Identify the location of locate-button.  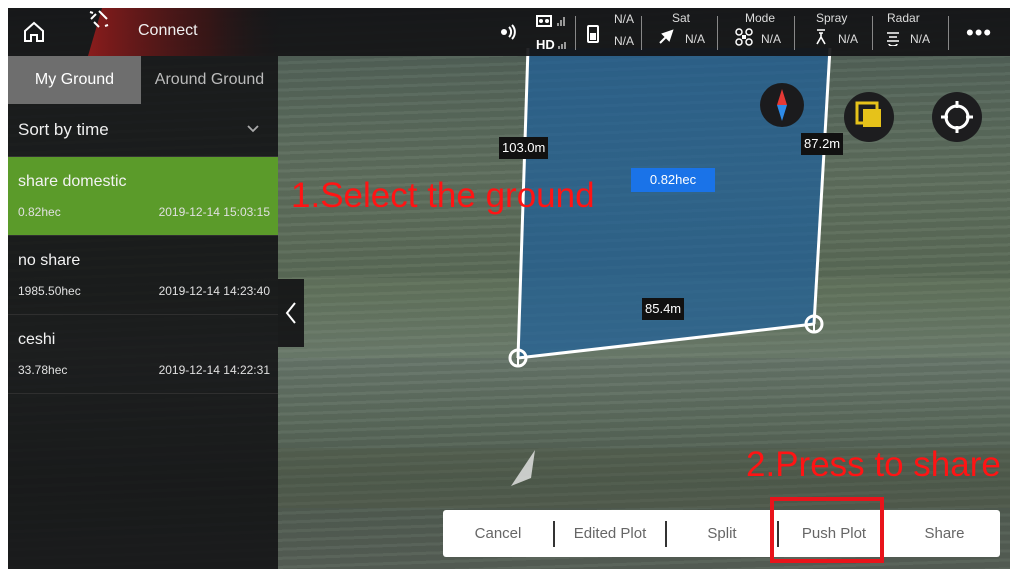
(957, 117).